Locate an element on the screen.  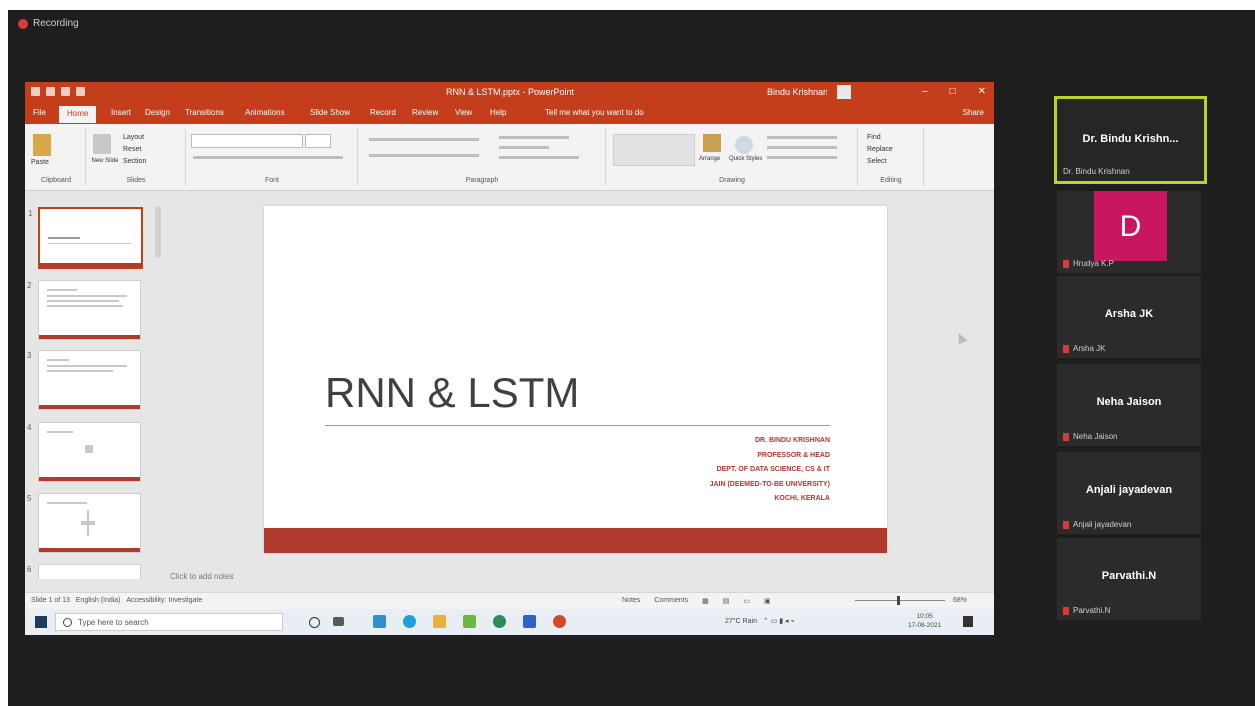
normal-view-icon: ▦ is located at coordinates (705, 601).